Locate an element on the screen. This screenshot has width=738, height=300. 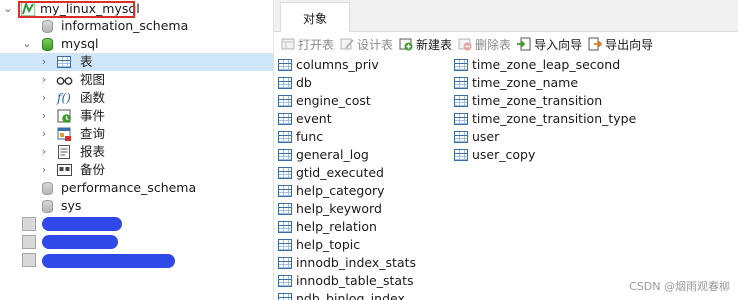
report-icon is located at coordinates (64, 152).